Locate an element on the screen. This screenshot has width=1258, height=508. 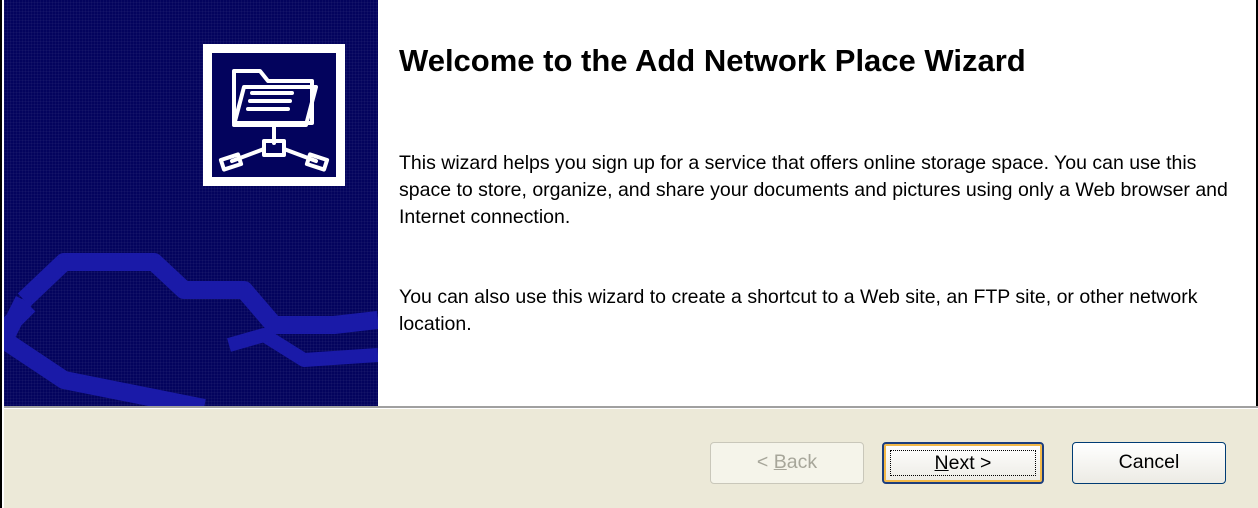
wizard-icon-frame is located at coordinates (274, 115).